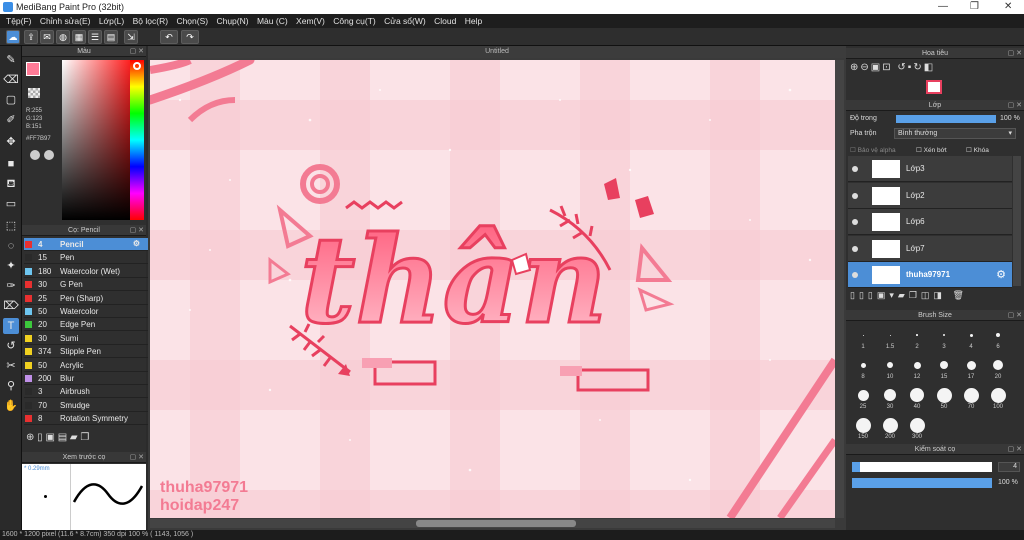  I want to click on new-halftone-layer-icon: ▯, so click(863, 295).